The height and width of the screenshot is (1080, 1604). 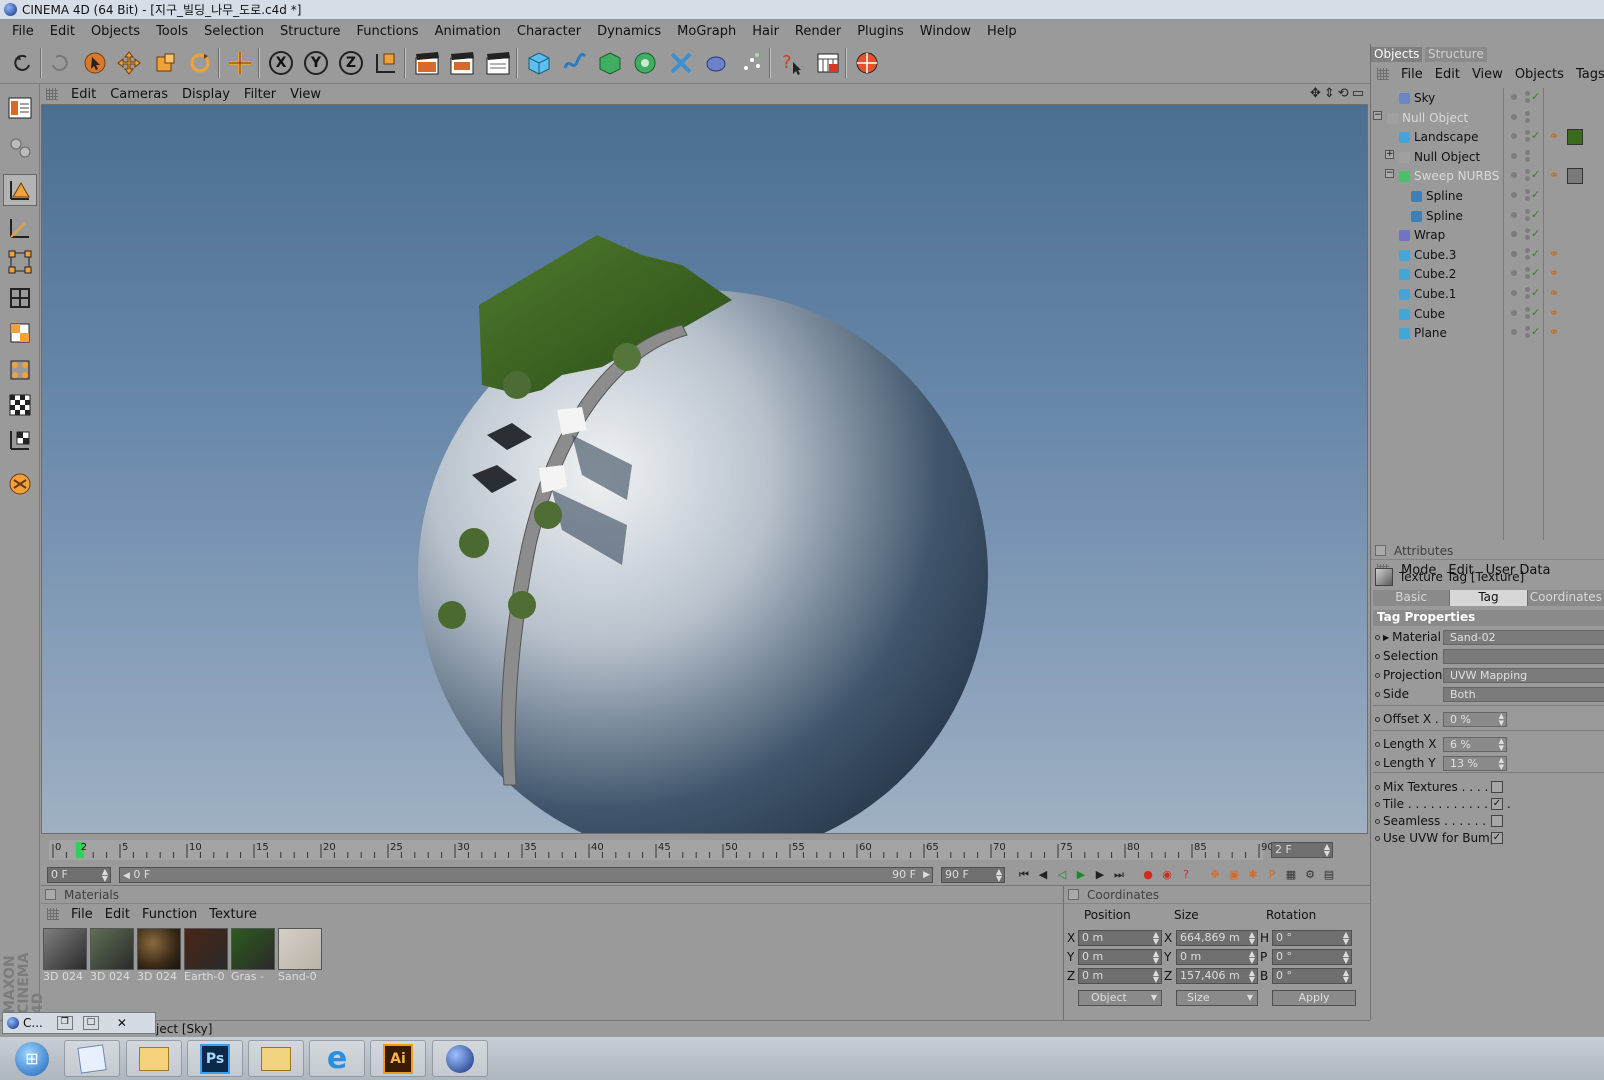 What do you see at coordinates (59, 63) in the screenshot?
I see `redo-icon` at bounding box center [59, 63].